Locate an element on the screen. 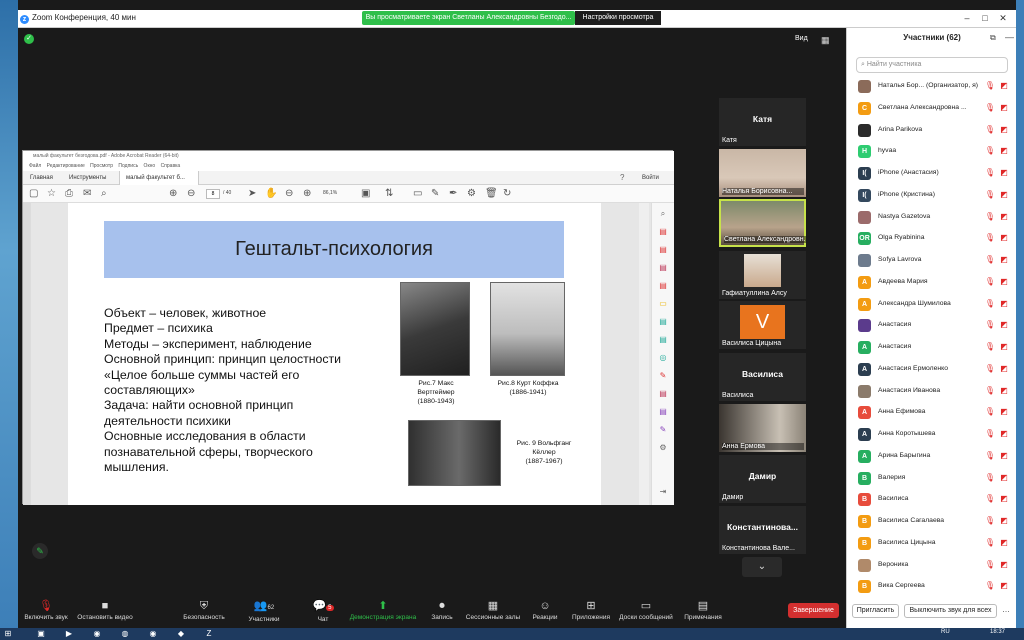 The image size is (1024, 640). delete-icon: 🗑 is located at coordinates (491, 194).